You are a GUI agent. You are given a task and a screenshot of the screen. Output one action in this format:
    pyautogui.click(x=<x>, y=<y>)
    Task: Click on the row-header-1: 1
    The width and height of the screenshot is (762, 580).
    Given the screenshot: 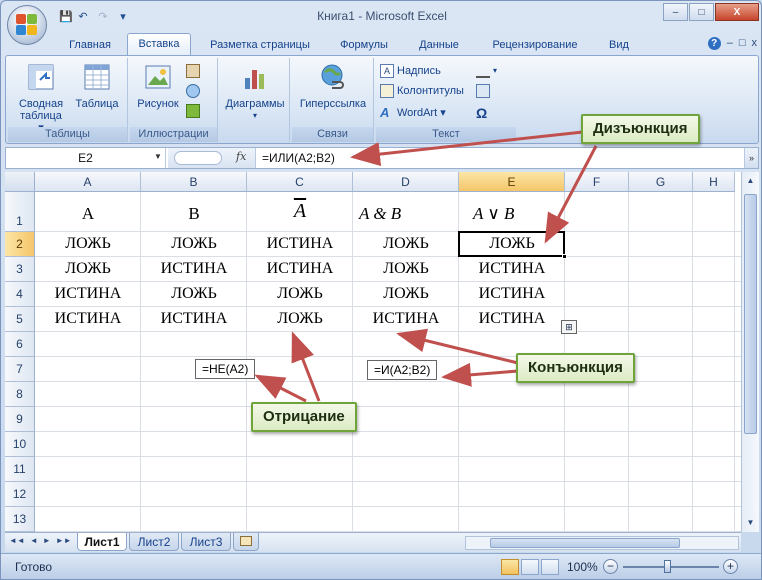 What is the action you would take?
    pyautogui.click(x=20, y=212)
    